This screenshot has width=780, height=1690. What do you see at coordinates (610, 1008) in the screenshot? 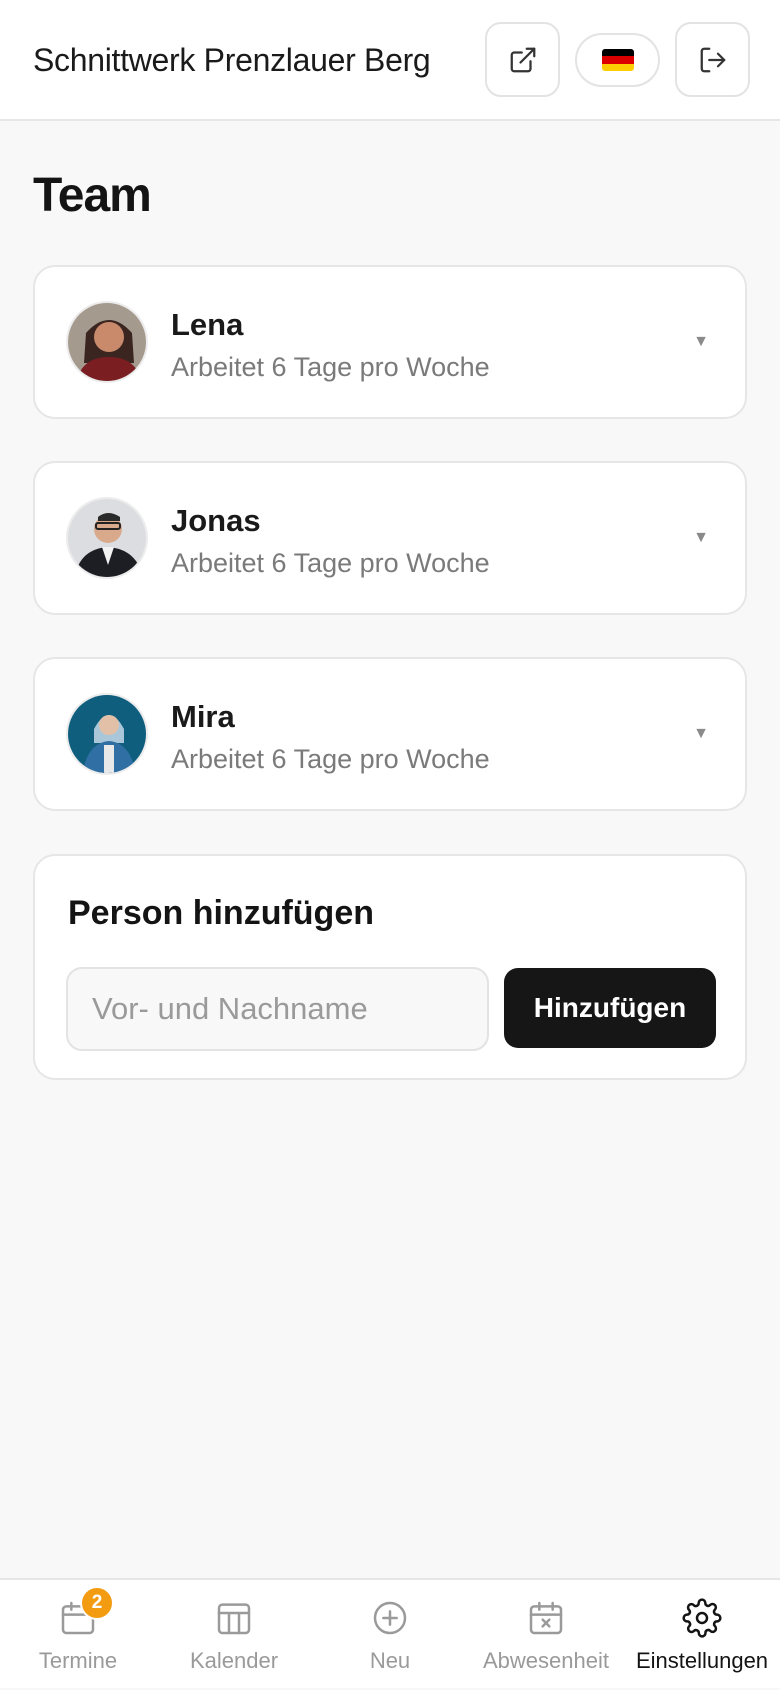
I see `add-person-button: Hinzufügen` at bounding box center [610, 1008].